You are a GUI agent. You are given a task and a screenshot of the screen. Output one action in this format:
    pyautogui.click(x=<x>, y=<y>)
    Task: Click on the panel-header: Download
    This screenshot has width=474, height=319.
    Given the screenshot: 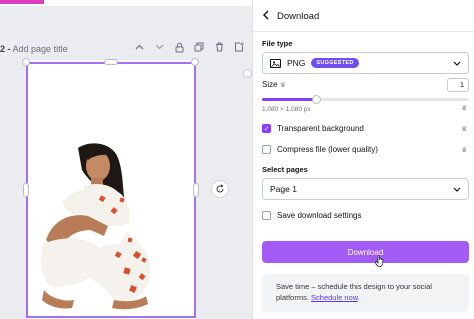 What is the action you would take?
    pyautogui.click(x=363, y=16)
    